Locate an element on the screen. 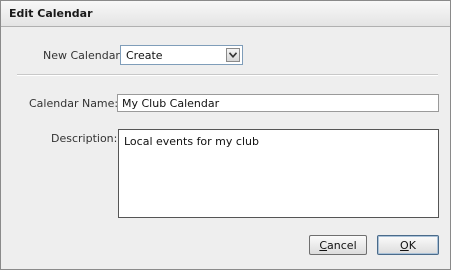  section-divider is located at coordinates (227, 75).